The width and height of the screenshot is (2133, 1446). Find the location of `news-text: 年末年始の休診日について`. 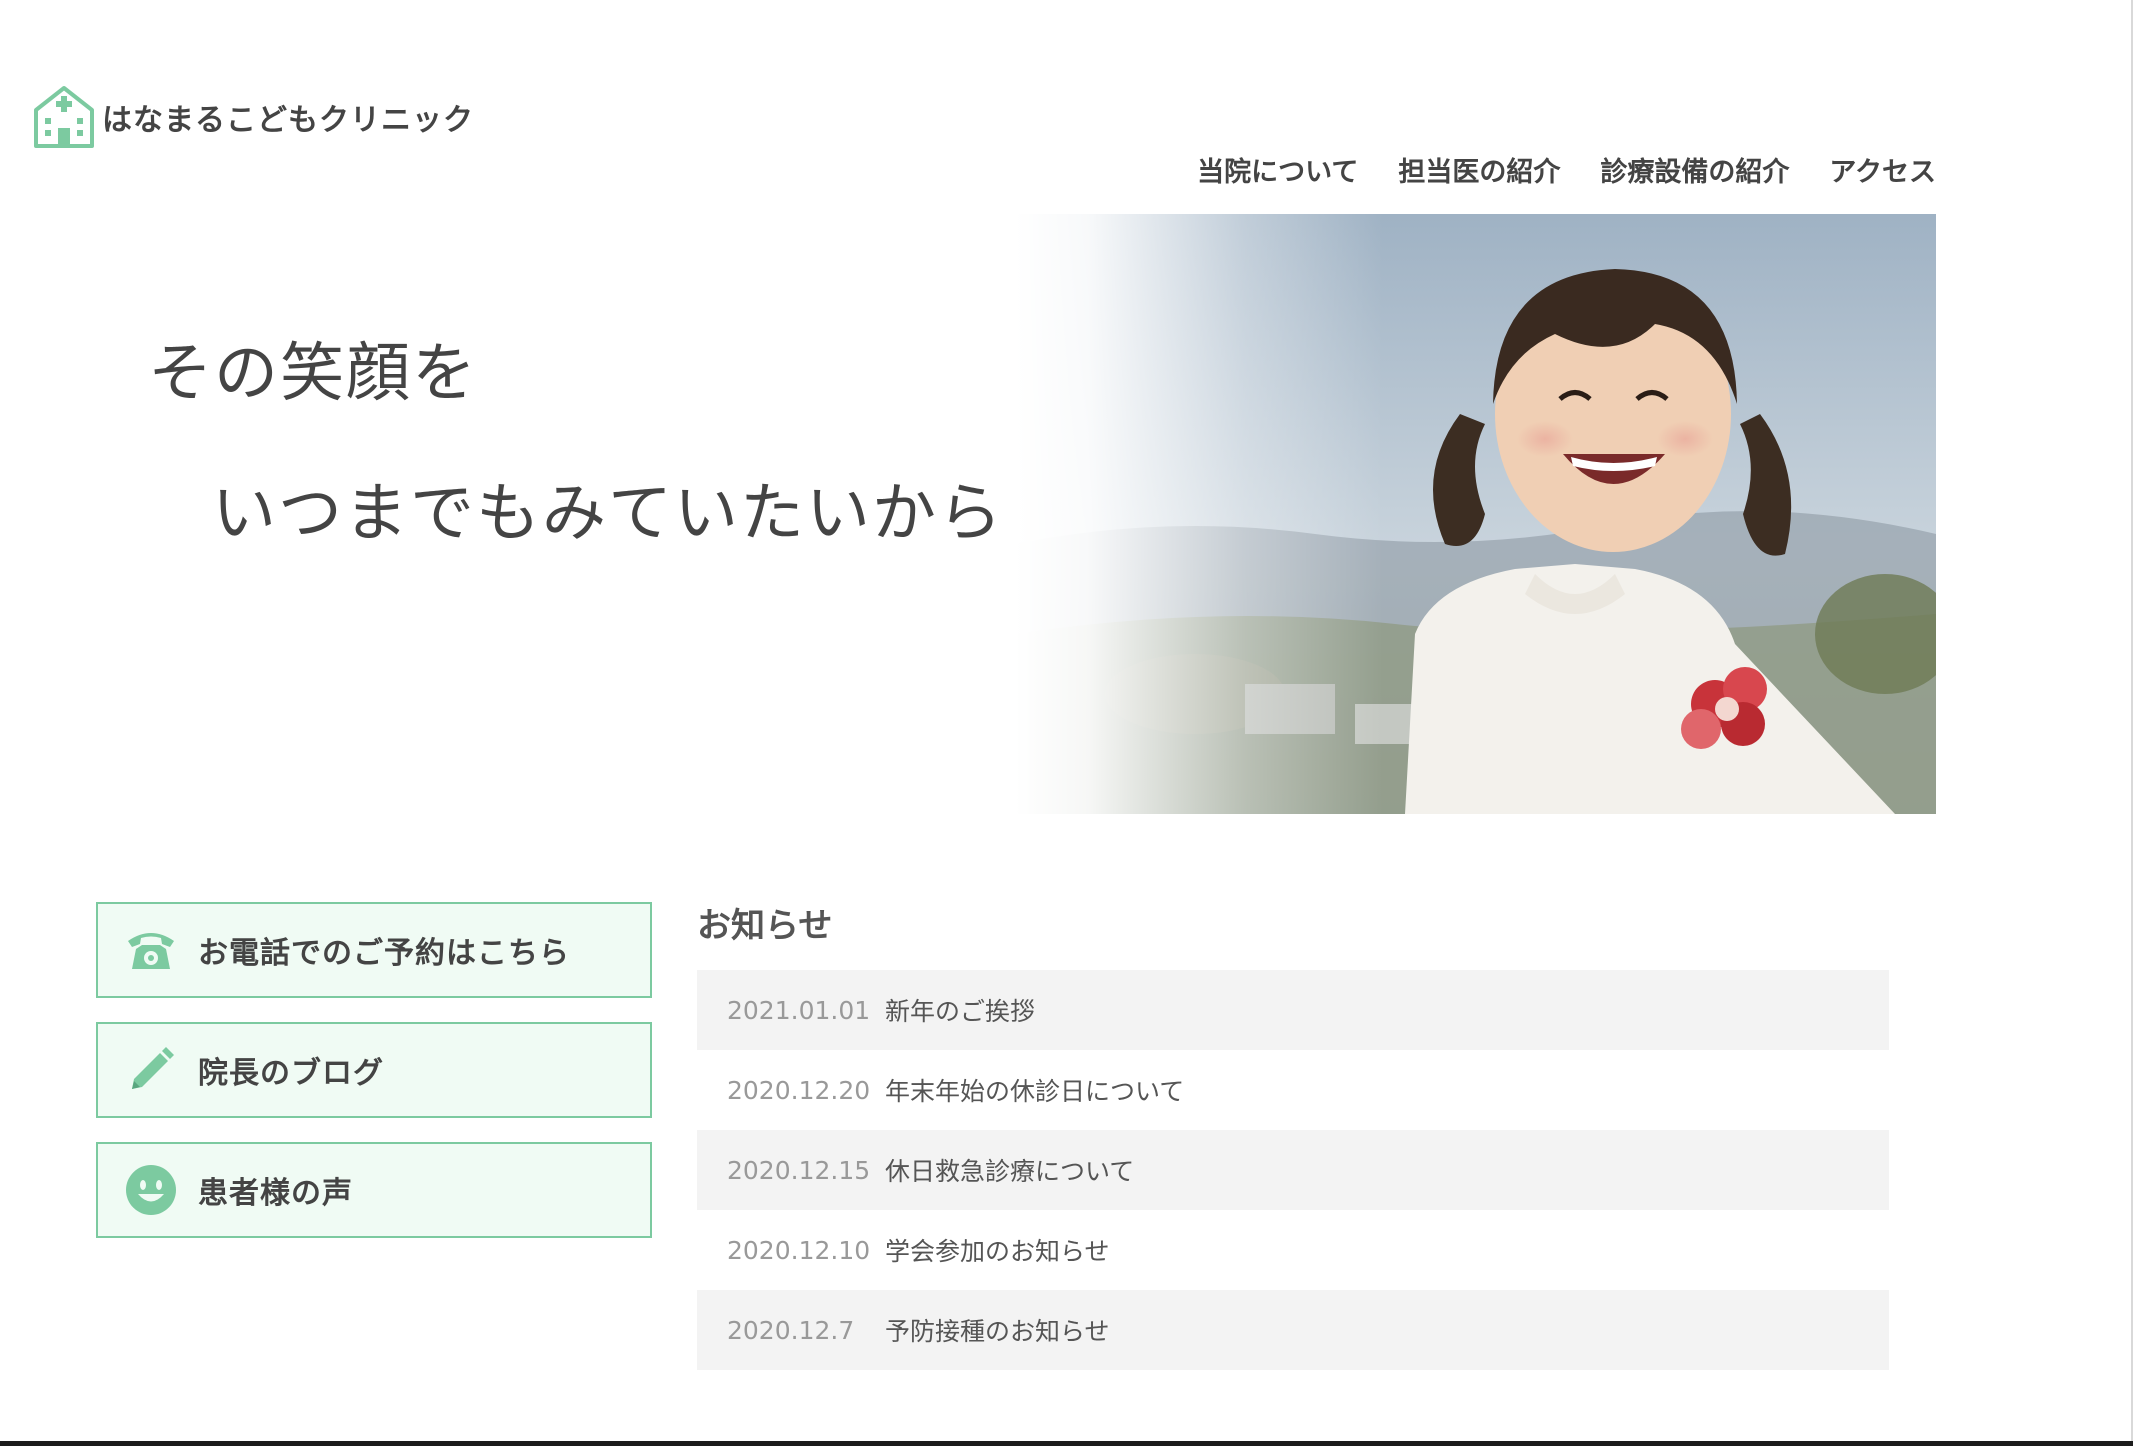

news-text: 年末年始の休診日について is located at coordinates (1035, 1091).